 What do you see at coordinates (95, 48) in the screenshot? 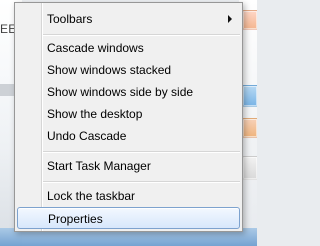
I see `menu-item-label: Cascade windows` at bounding box center [95, 48].